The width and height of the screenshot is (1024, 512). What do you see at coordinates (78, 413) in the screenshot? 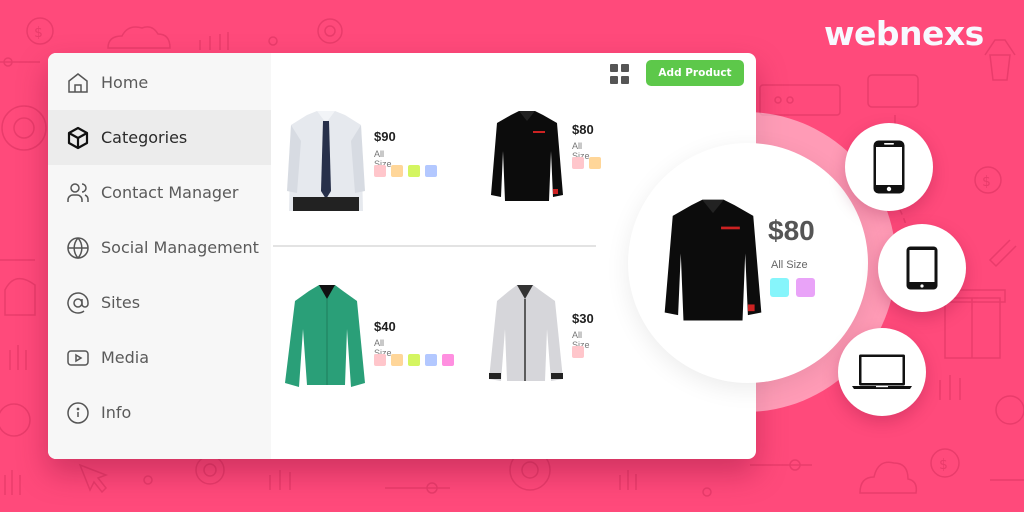
I see `info-icon` at bounding box center [78, 413].